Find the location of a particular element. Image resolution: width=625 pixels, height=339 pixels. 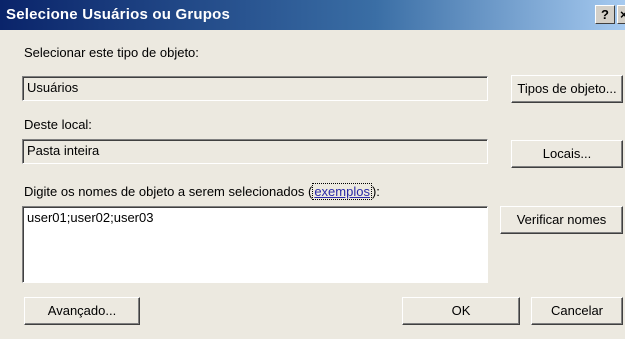

location-field: Pasta inteira is located at coordinates (255, 151).